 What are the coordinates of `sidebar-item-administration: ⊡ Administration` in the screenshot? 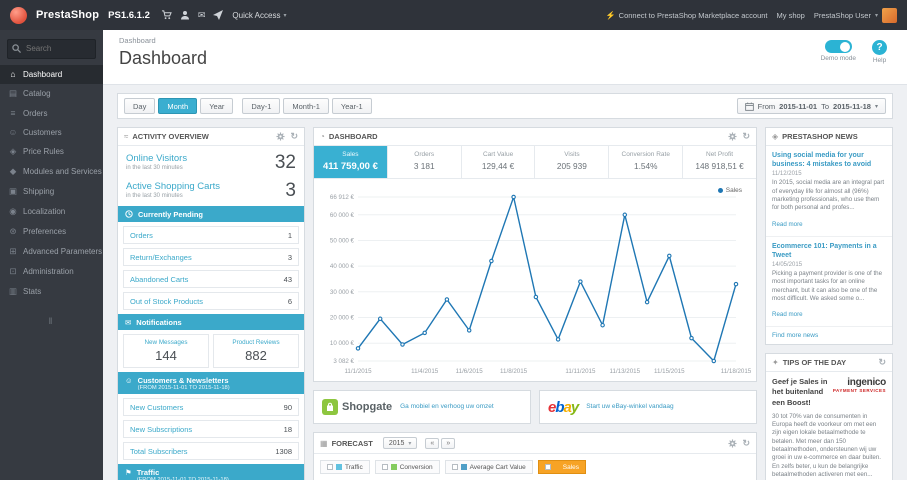 It's located at (51, 272).